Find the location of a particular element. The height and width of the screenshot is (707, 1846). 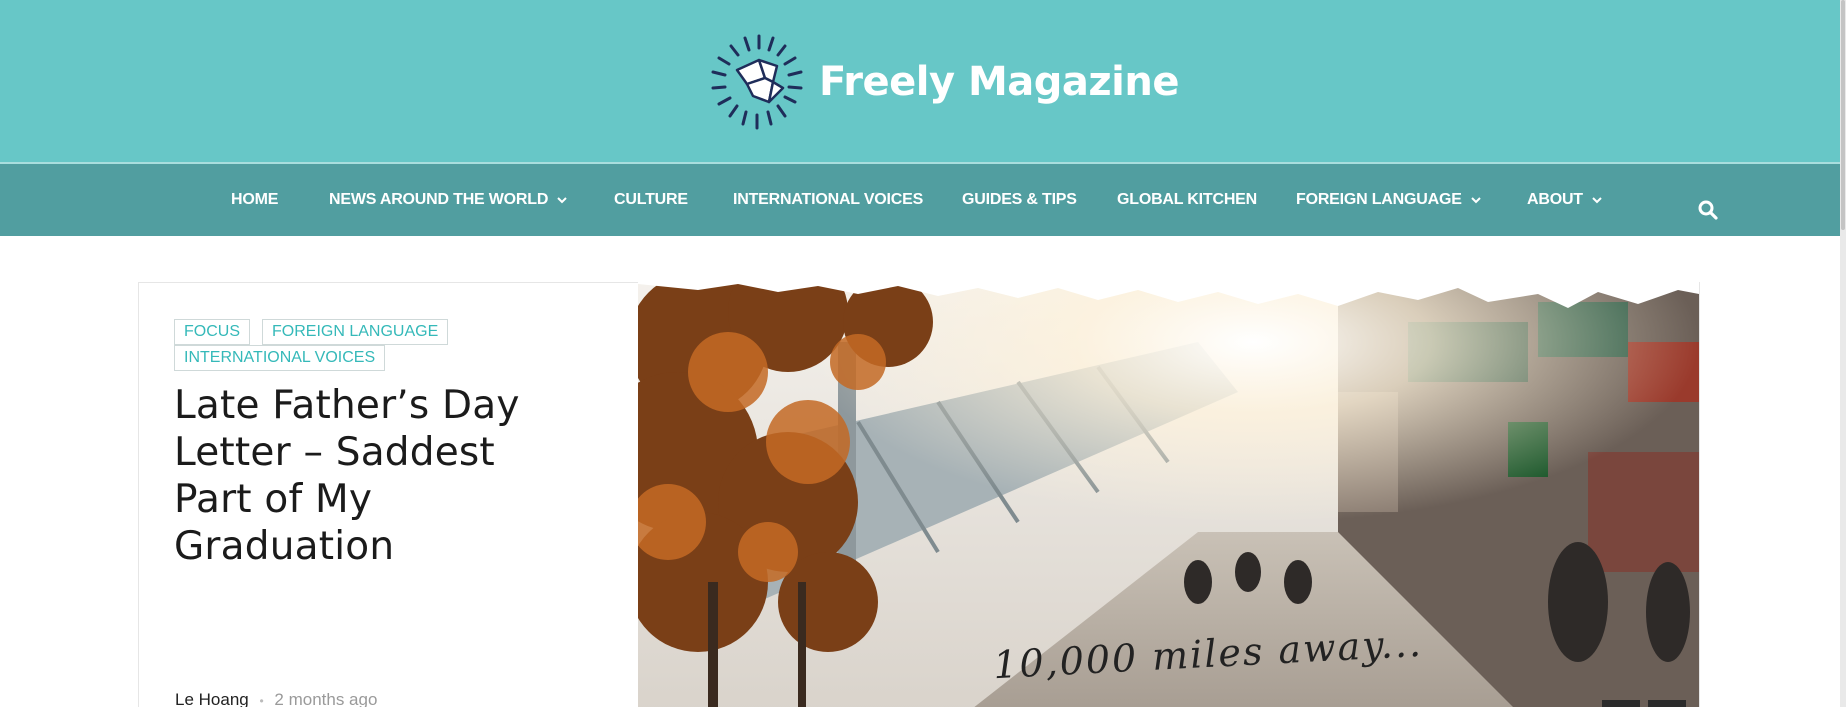

site-title: Freely Magazine is located at coordinates (999, 82).